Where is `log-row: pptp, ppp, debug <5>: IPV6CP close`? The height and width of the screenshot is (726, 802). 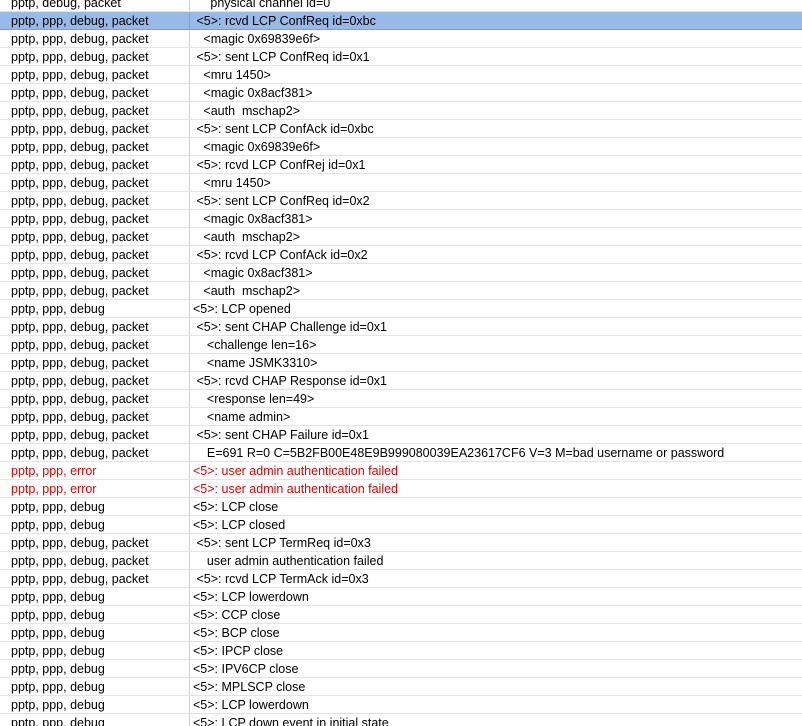 log-row: pptp, ppp, debug <5>: IPV6CP close is located at coordinates (401, 669).